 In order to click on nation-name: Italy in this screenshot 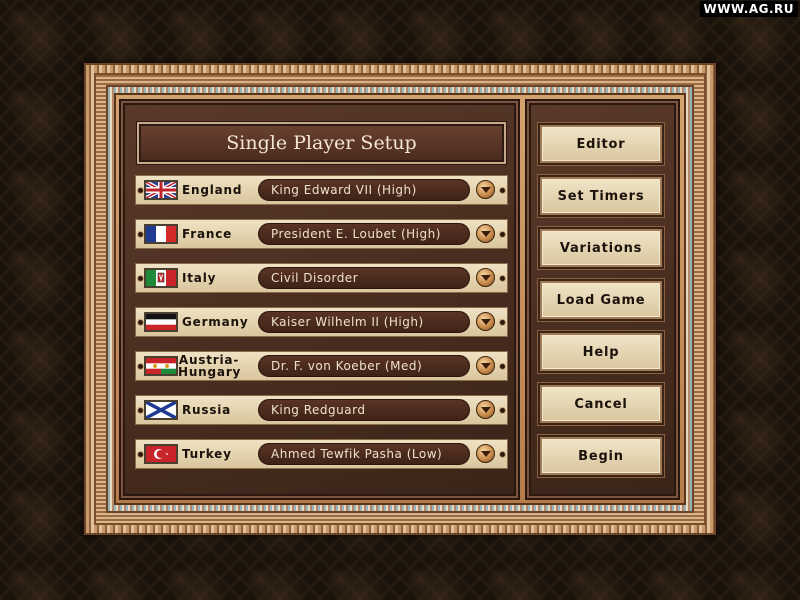, I will do `click(199, 278)`.